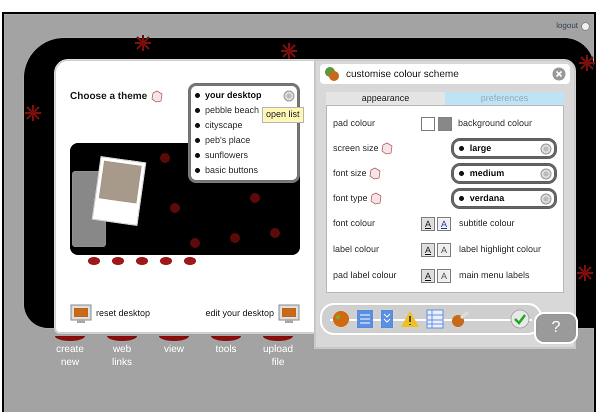 The width and height of the screenshot is (598, 412). I want to click on option-label: label highlight colour, so click(500, 249).